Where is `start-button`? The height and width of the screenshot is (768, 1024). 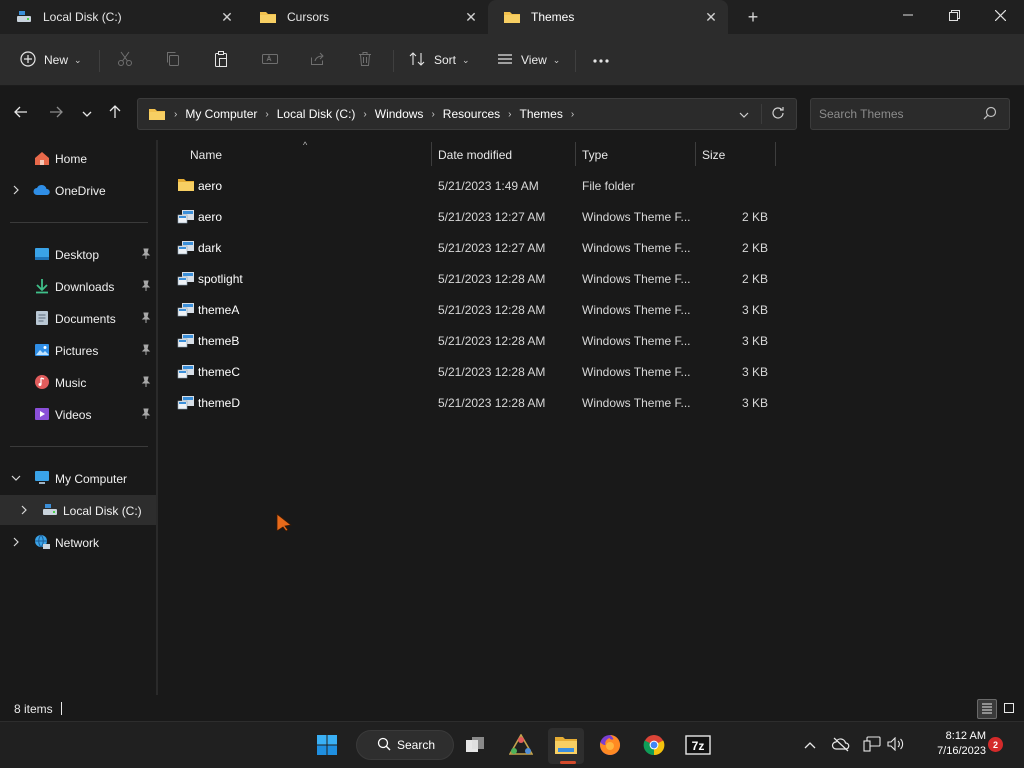 start-button is located at coordinates (327, 746).